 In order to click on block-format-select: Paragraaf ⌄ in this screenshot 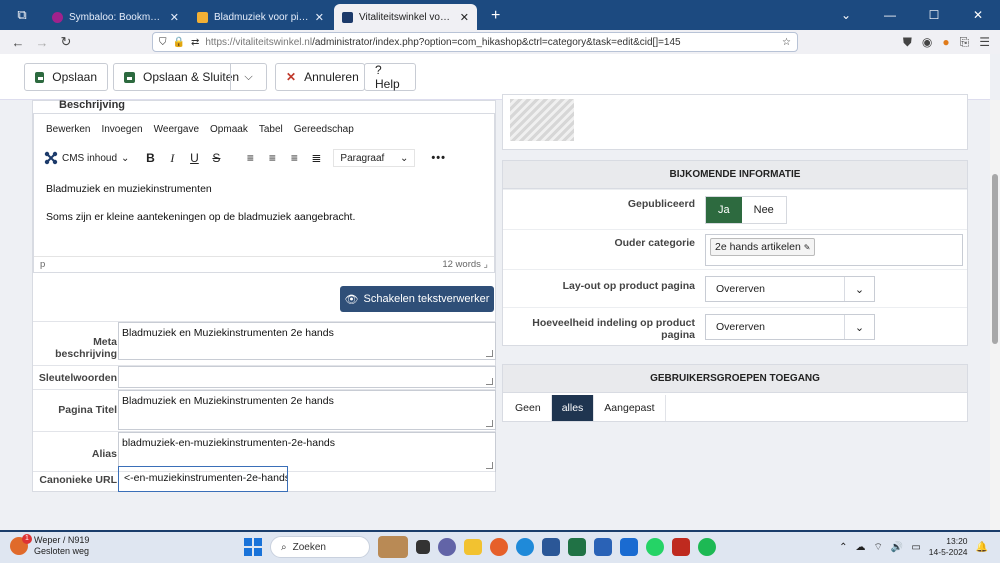, I will do `click(374, 158)`.